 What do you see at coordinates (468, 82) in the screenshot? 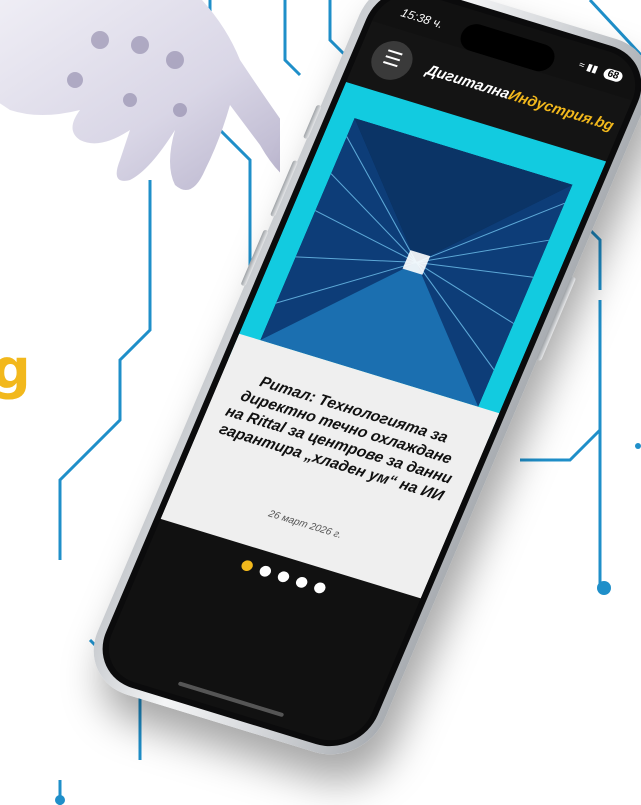
I see `logo-text-primary: Дигитална` at bounding box center [468, 82].